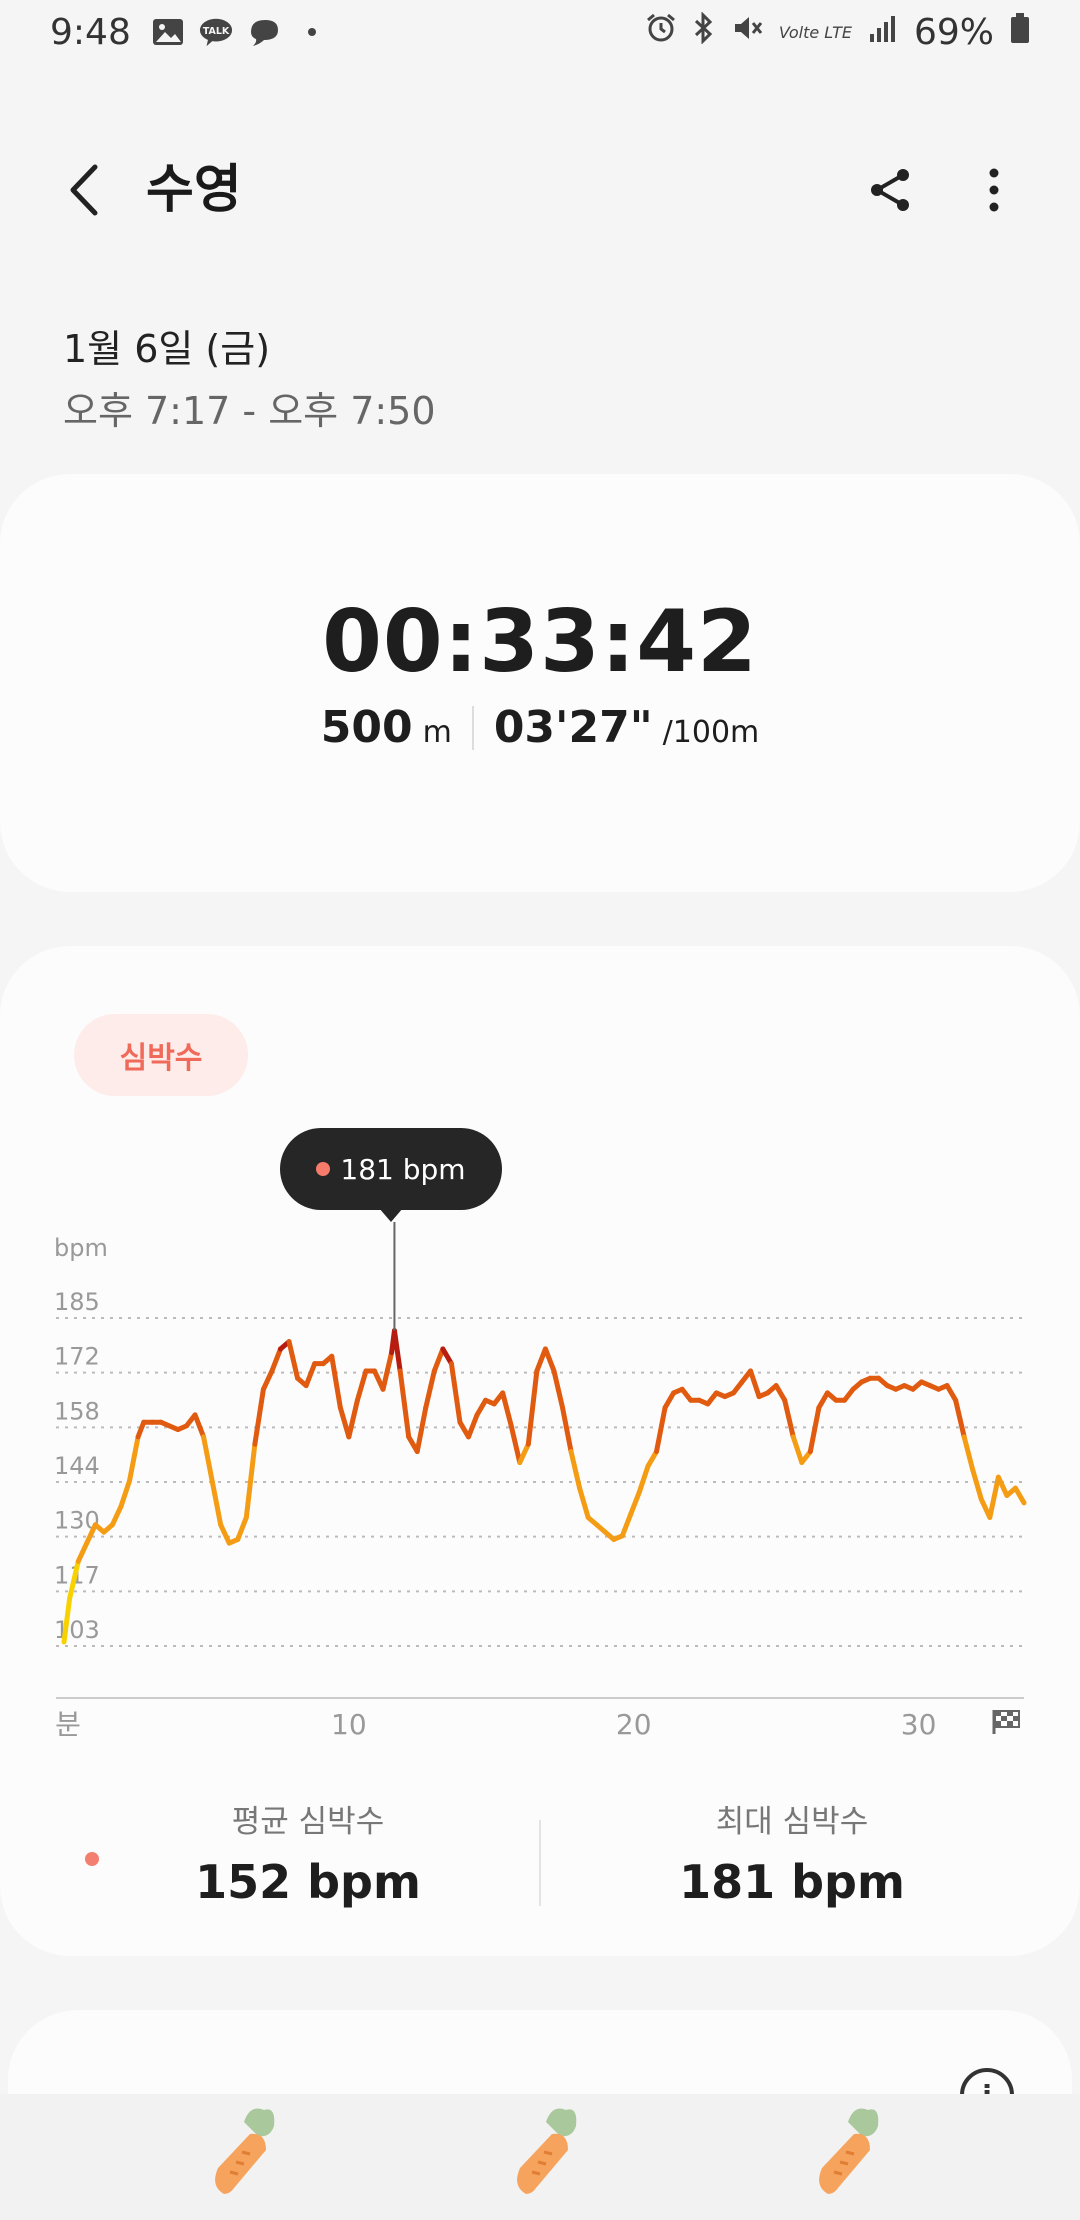 This screenshot has height=2220, width=1080. Describe the element at coordinates (264, 32) in the screenshot. I see `message-icon` at that location.